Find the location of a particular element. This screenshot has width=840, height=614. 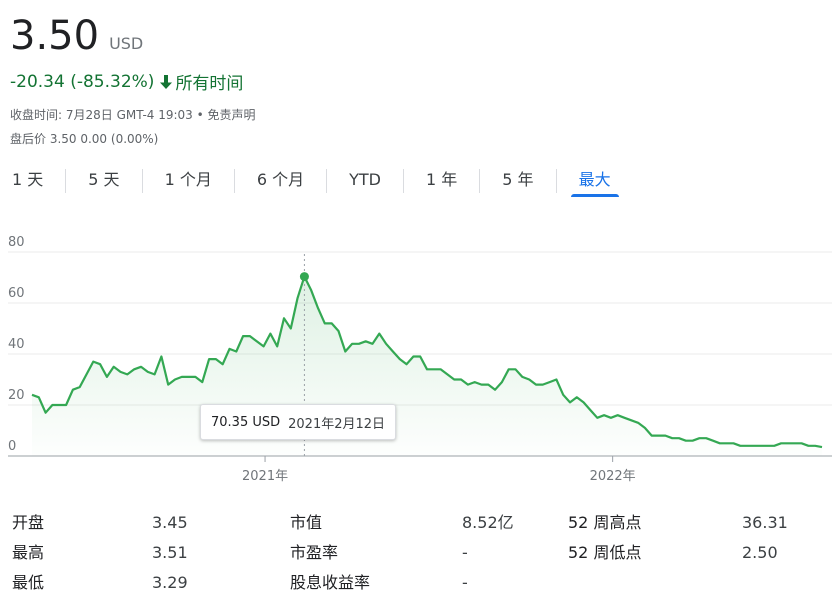

tab-1m: 1 个月 is located at coordinates (188, 181).